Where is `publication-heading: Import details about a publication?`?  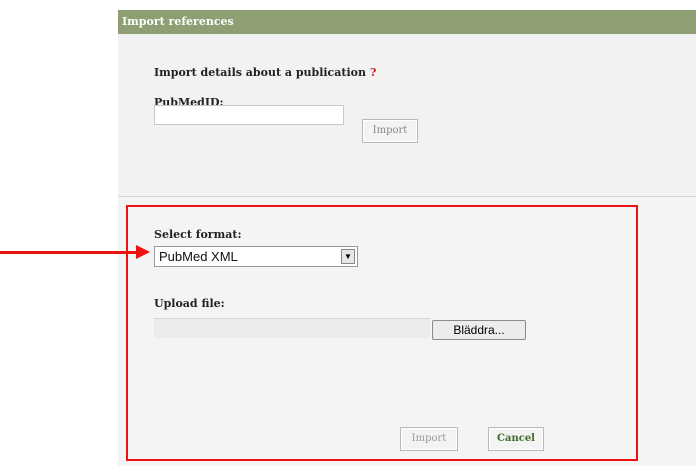
publication-heading: Import details about a publication? is located at coordinates (265, 72).